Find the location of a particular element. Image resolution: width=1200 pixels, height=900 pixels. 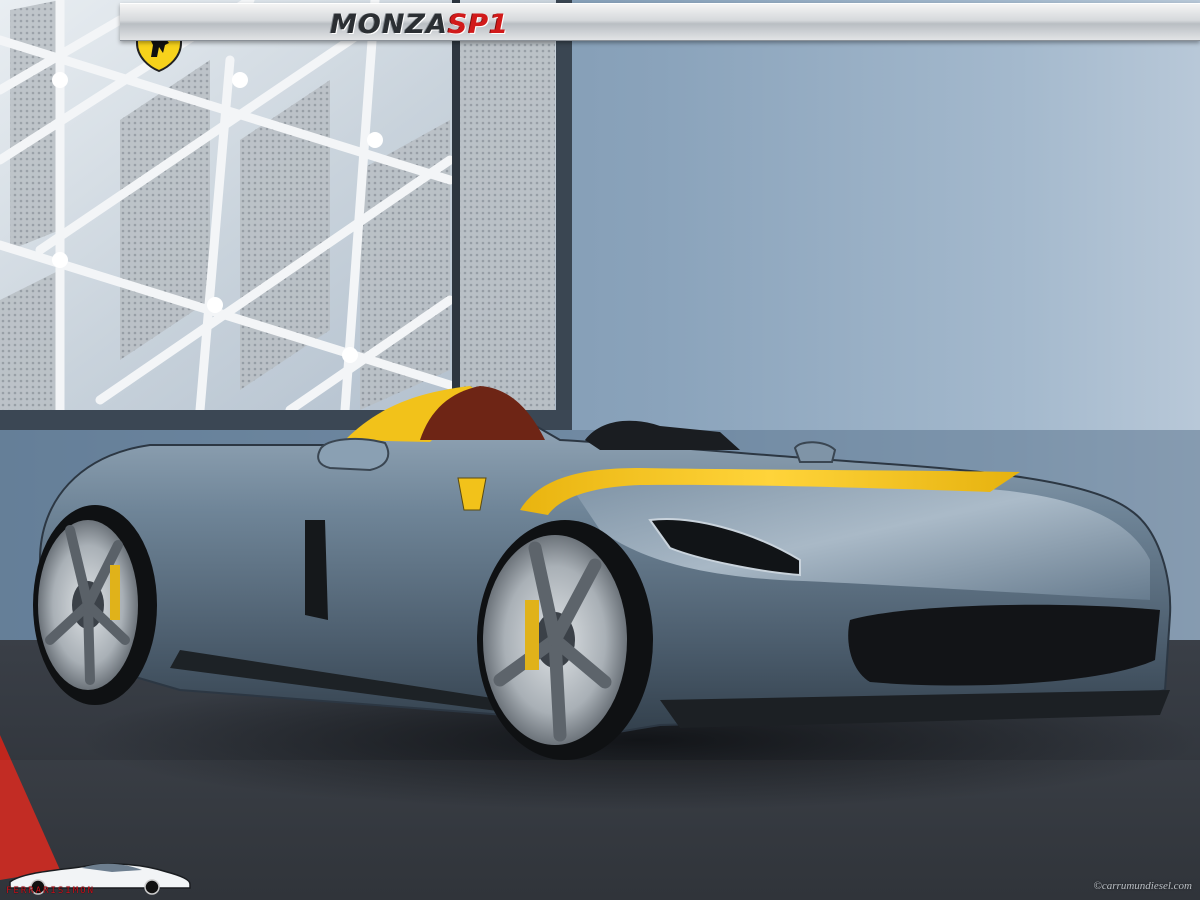

front-wheel is located at coordinates (565, 640).